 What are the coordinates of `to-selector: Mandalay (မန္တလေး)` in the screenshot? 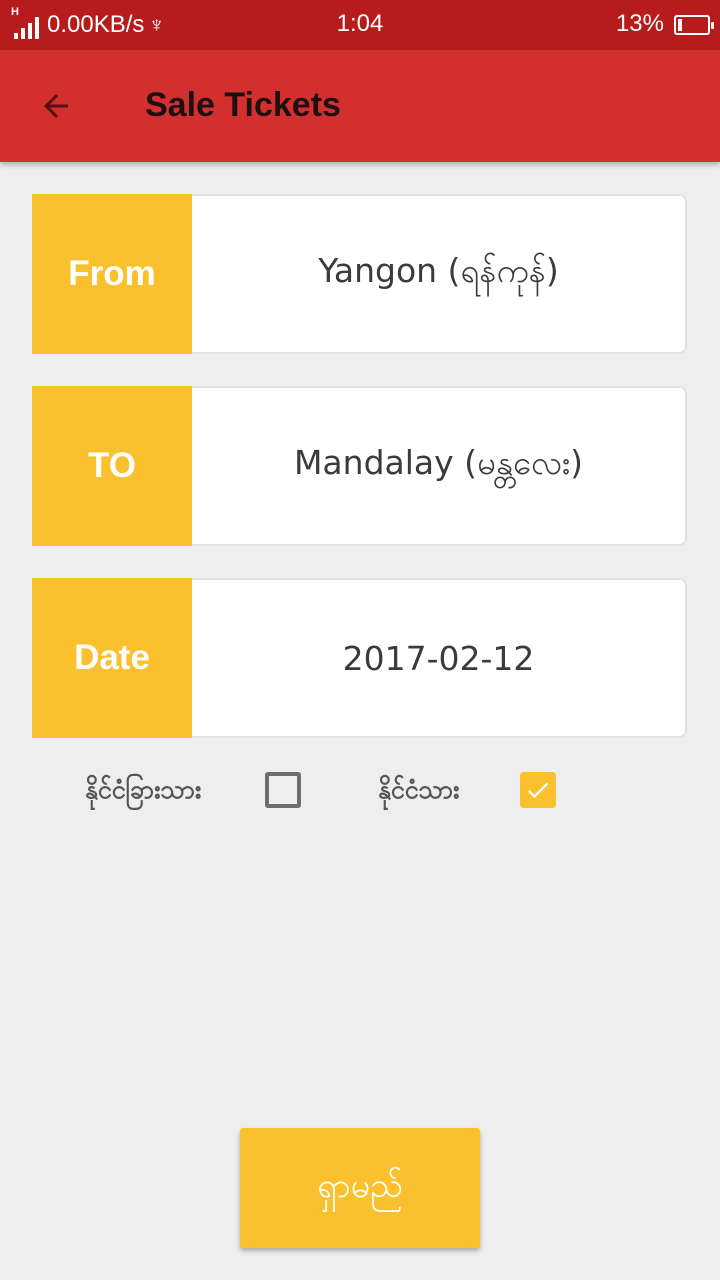 It's located at (439, 466).